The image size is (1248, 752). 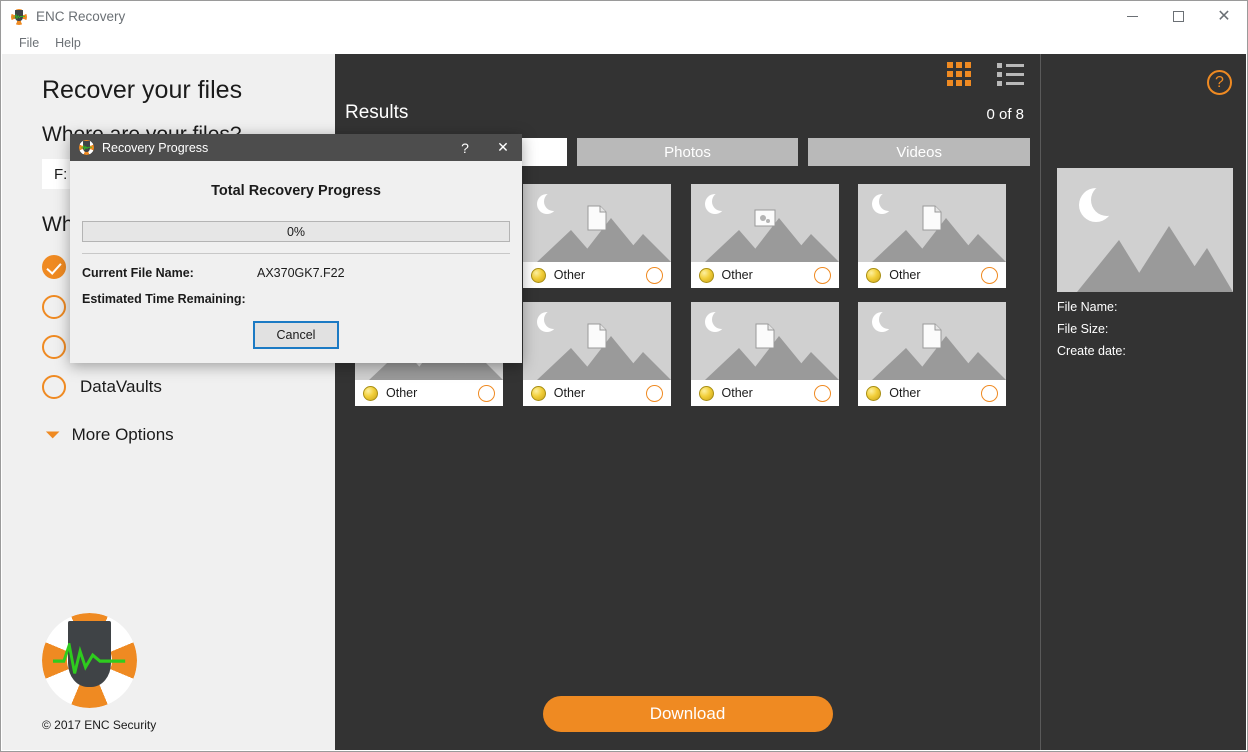 What do you see at coordinates (919, 152) in the screenshot?
I see `tab-videos: Videos` at bounding box center [919, 152].